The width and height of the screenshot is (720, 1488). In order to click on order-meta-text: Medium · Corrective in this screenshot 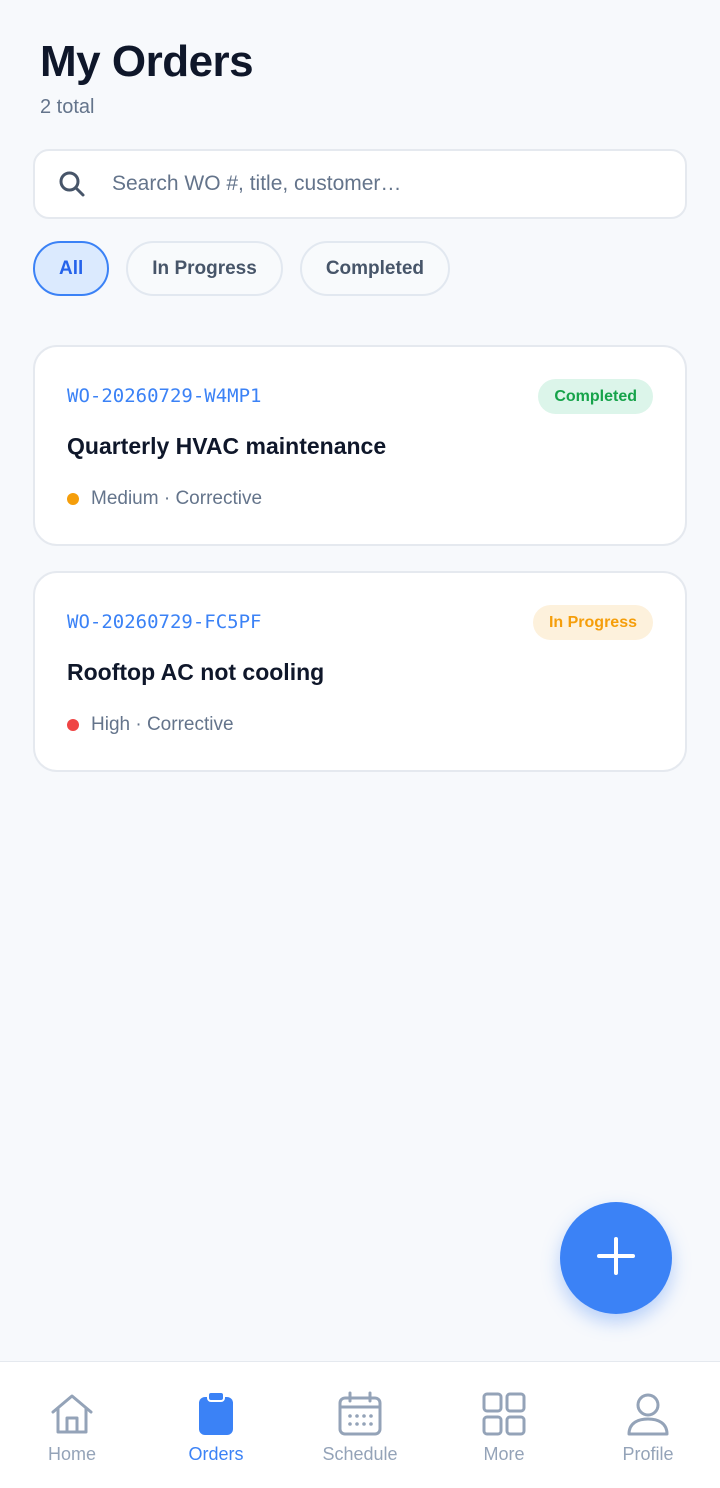, I will do `click(177, 498)`.